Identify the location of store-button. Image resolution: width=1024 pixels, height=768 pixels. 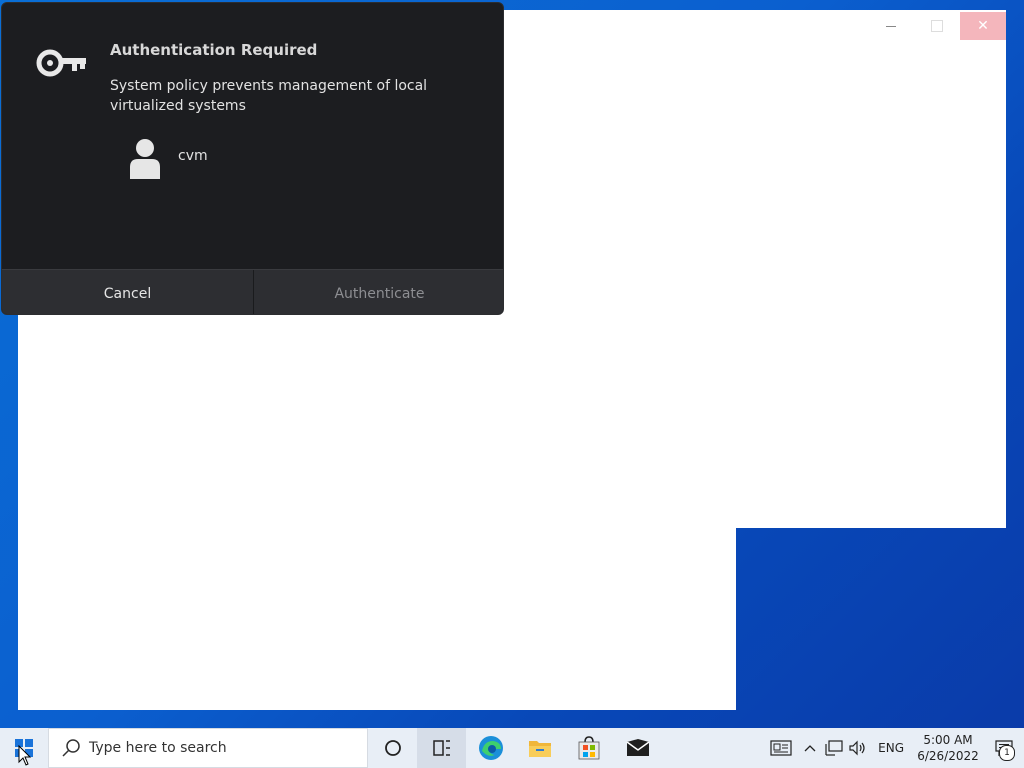
(588, 748).